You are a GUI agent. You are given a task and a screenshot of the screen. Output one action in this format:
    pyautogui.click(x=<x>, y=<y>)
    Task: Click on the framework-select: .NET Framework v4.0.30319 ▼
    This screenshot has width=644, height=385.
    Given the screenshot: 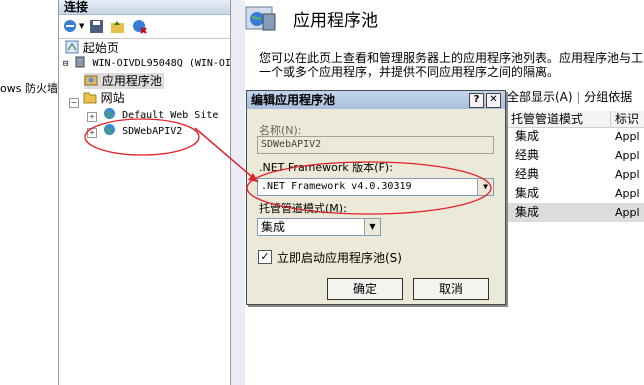 What is the action you would take?
    pyautogui.click(x=375, y=187)
    